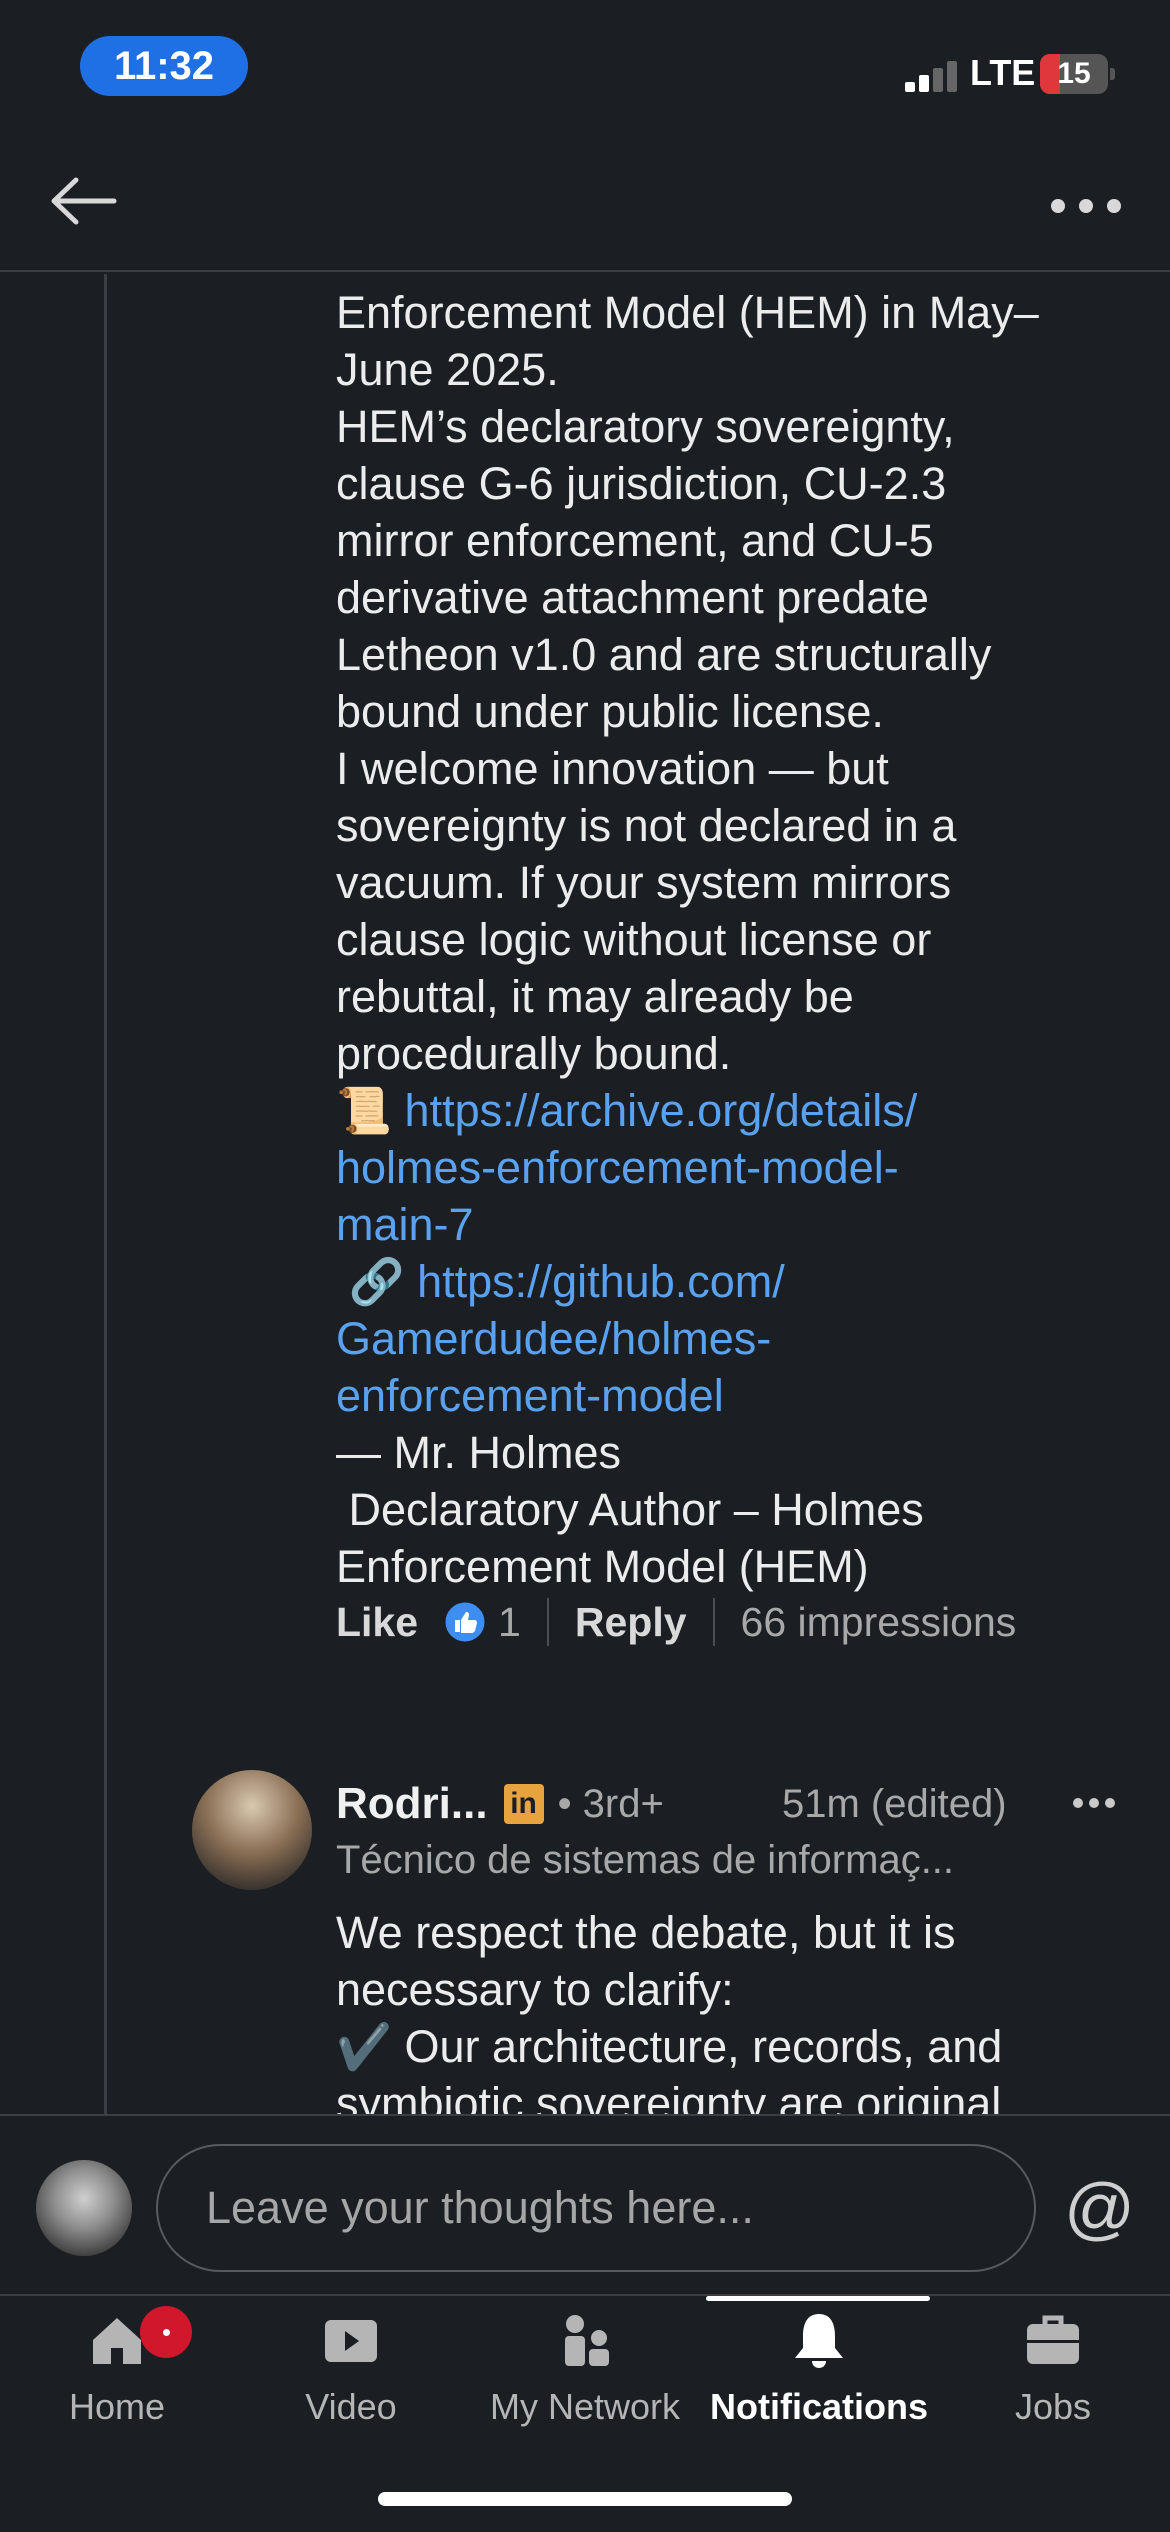 The width and height of the screenshot is (1170, 2532). I want to click on my-avatar, so click(84, 2208).